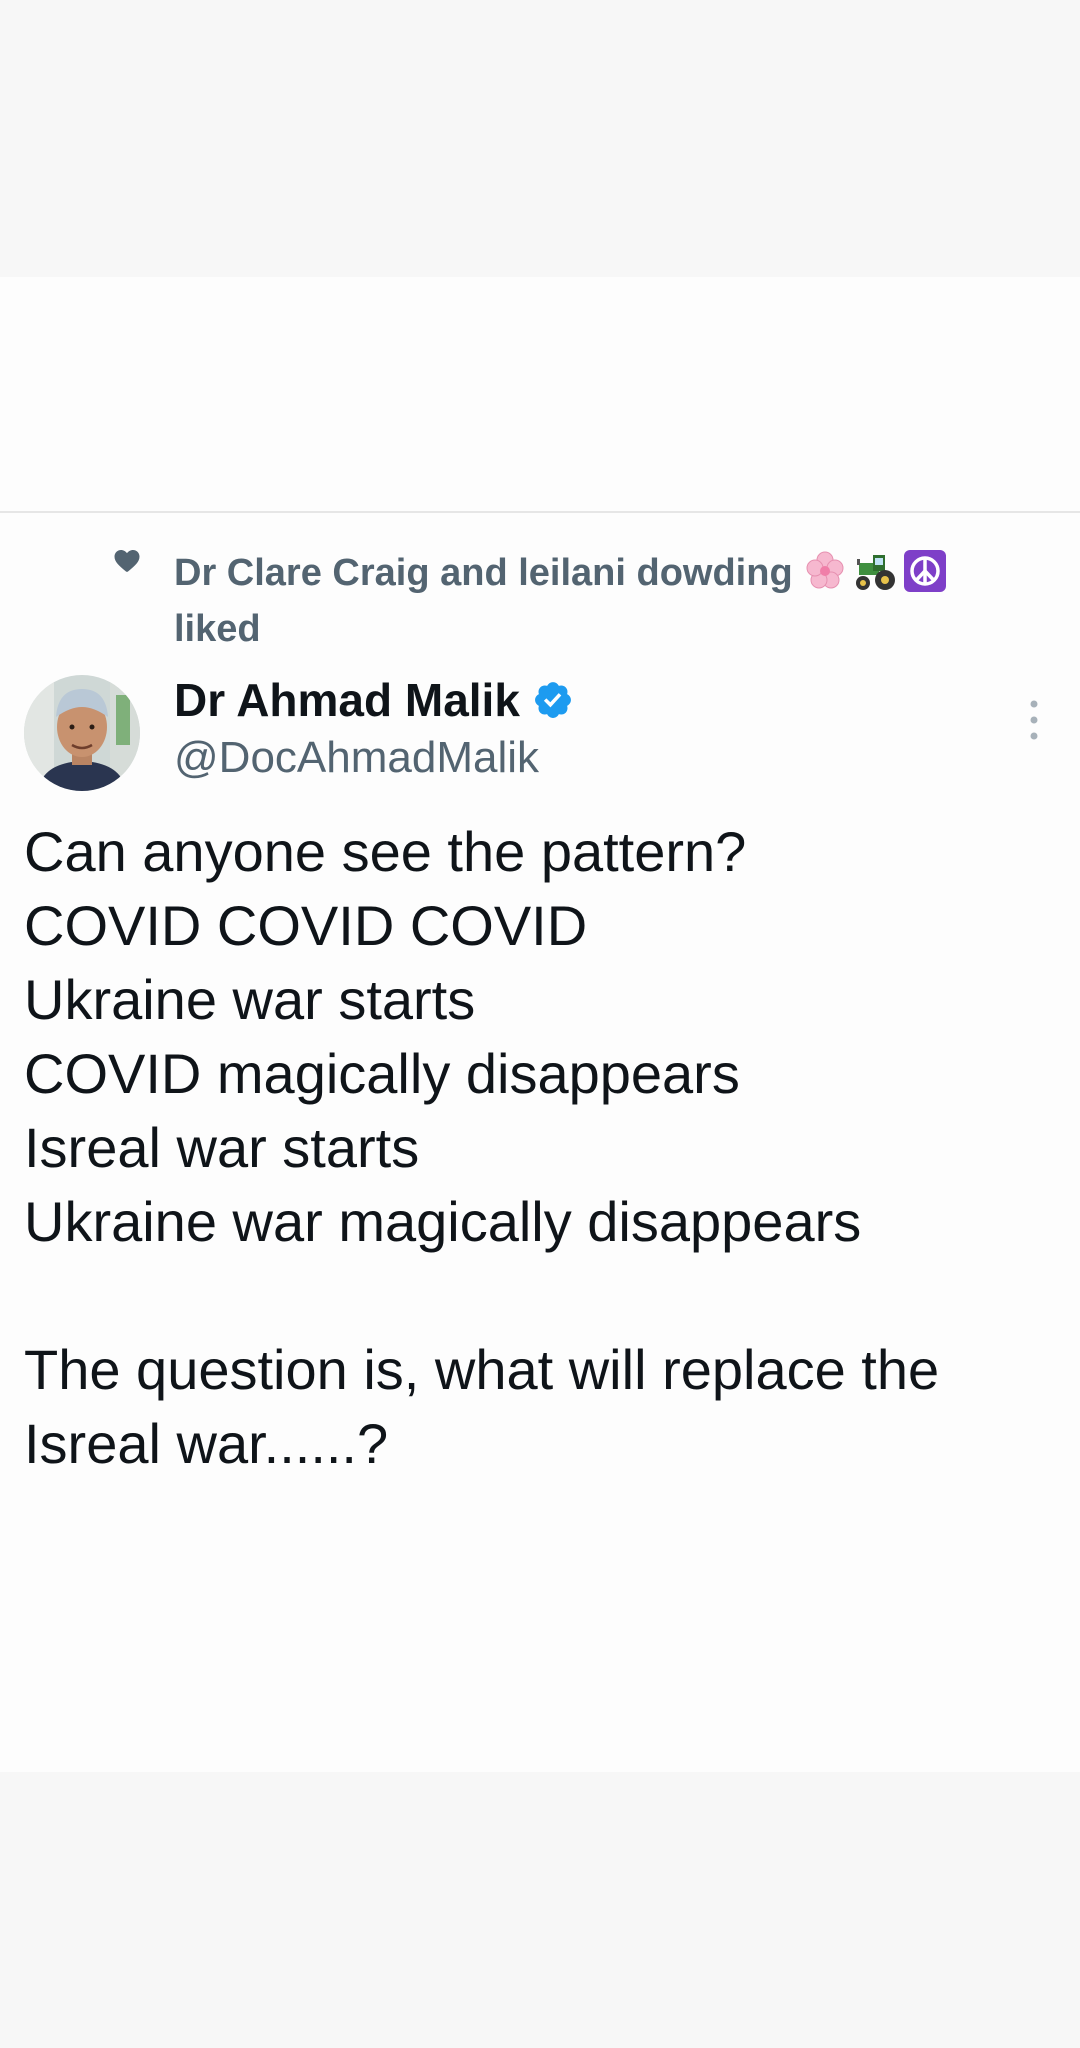 Image resolution: width=1080 pixels, height=2048 pixels. What do you see at coordinates (1034, 720) in the screenshot?
I see `more-options-icon` at bounding box center [1034, 720].